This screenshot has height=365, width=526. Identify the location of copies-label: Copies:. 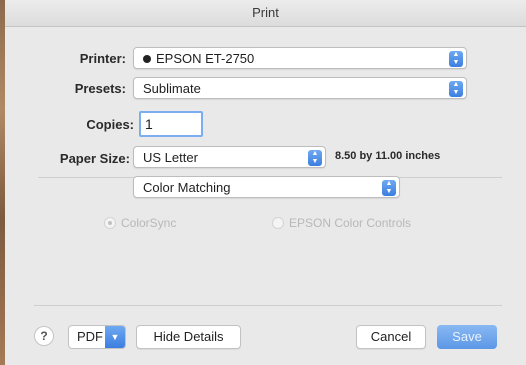
(110, 124).